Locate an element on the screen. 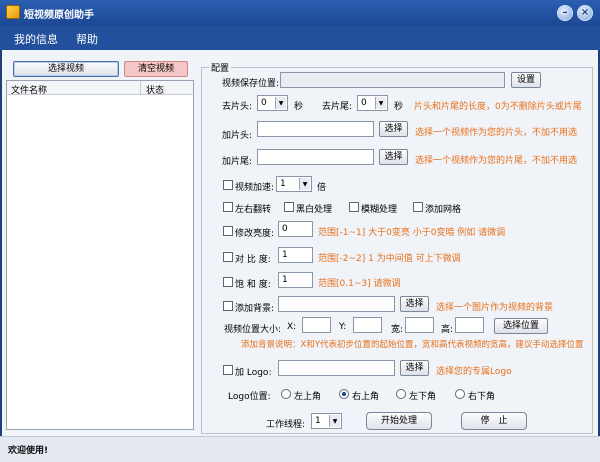  grayscale-checkbox is located at coordinates (289, 207).